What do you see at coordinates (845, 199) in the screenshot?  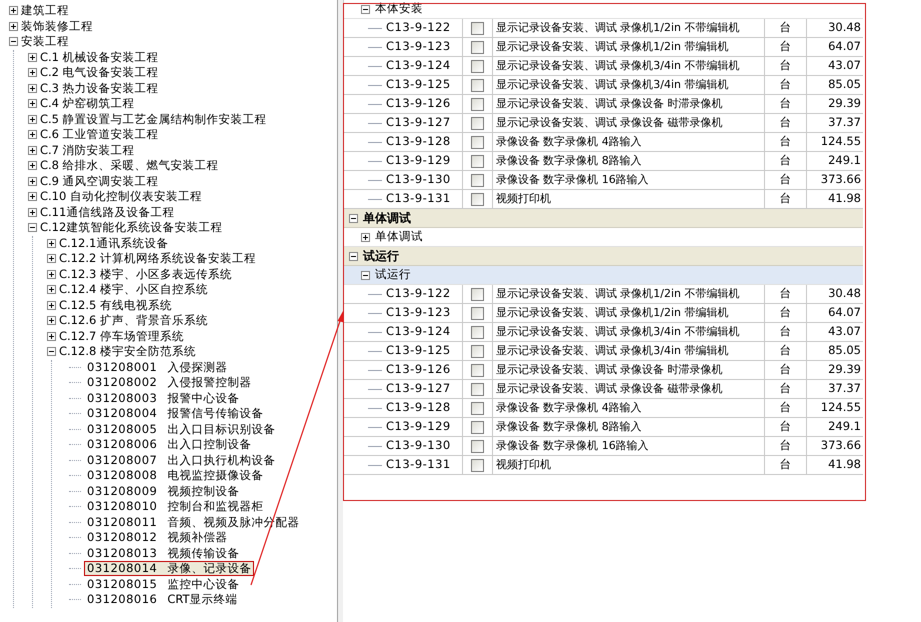 I see `price-cell-text: 41.98` at bounding box center [845, 199].